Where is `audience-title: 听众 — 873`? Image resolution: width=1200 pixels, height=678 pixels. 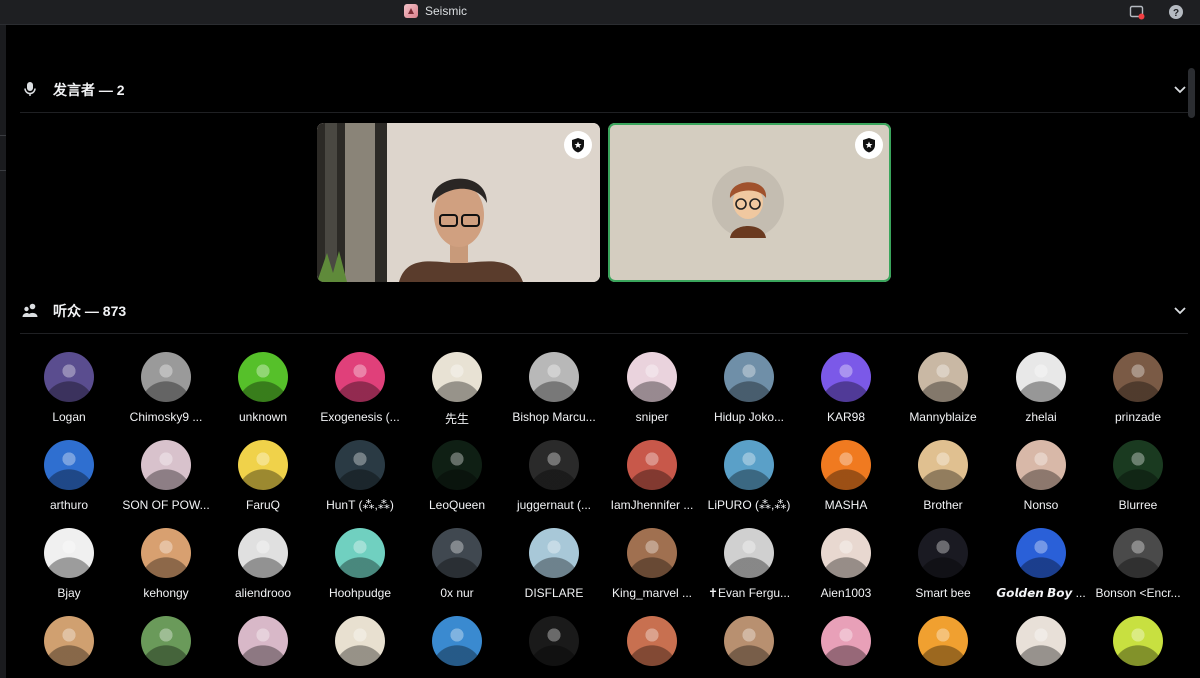
audience-title: 听众 — 873 is located at coordinates (90, 311).